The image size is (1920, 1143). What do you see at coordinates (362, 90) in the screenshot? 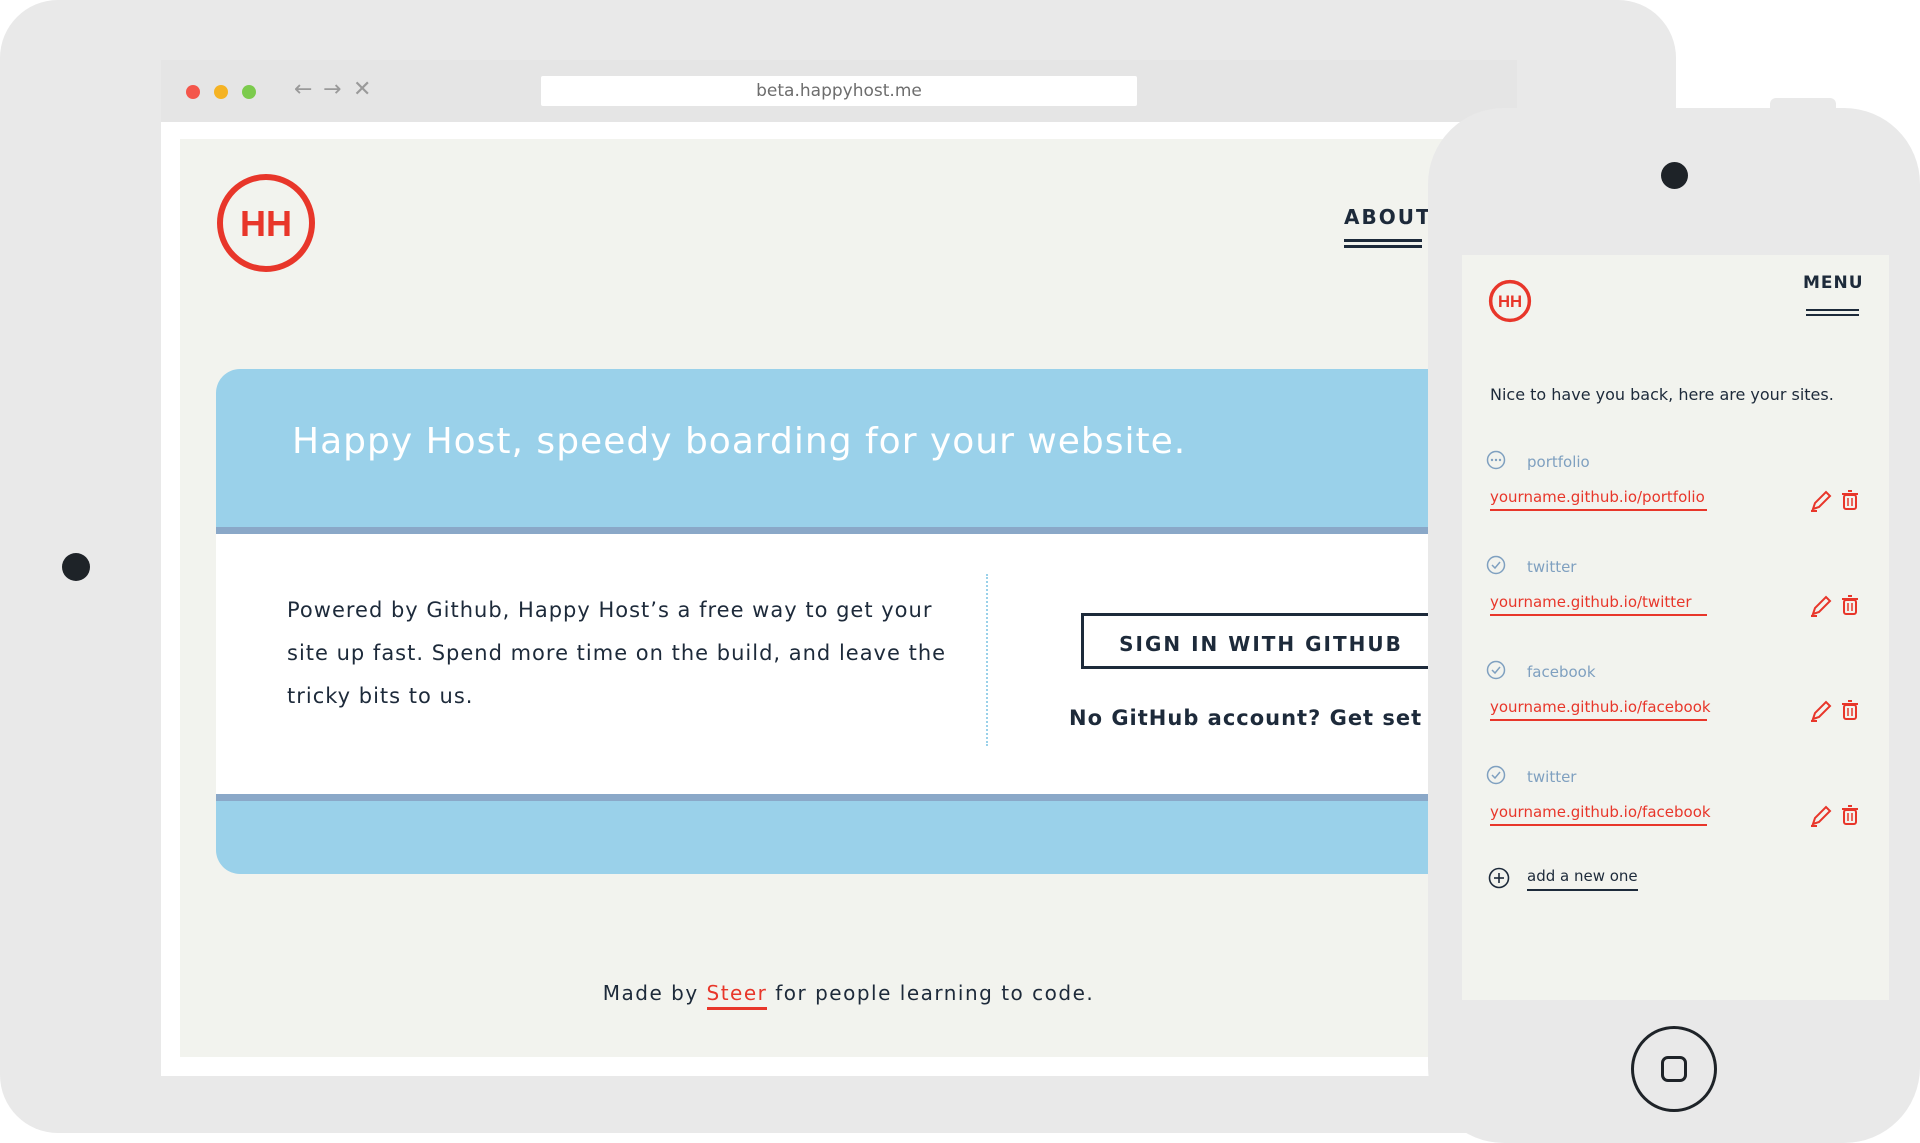
I see `stop-icon: ✕` at bounding box center [362, 90].